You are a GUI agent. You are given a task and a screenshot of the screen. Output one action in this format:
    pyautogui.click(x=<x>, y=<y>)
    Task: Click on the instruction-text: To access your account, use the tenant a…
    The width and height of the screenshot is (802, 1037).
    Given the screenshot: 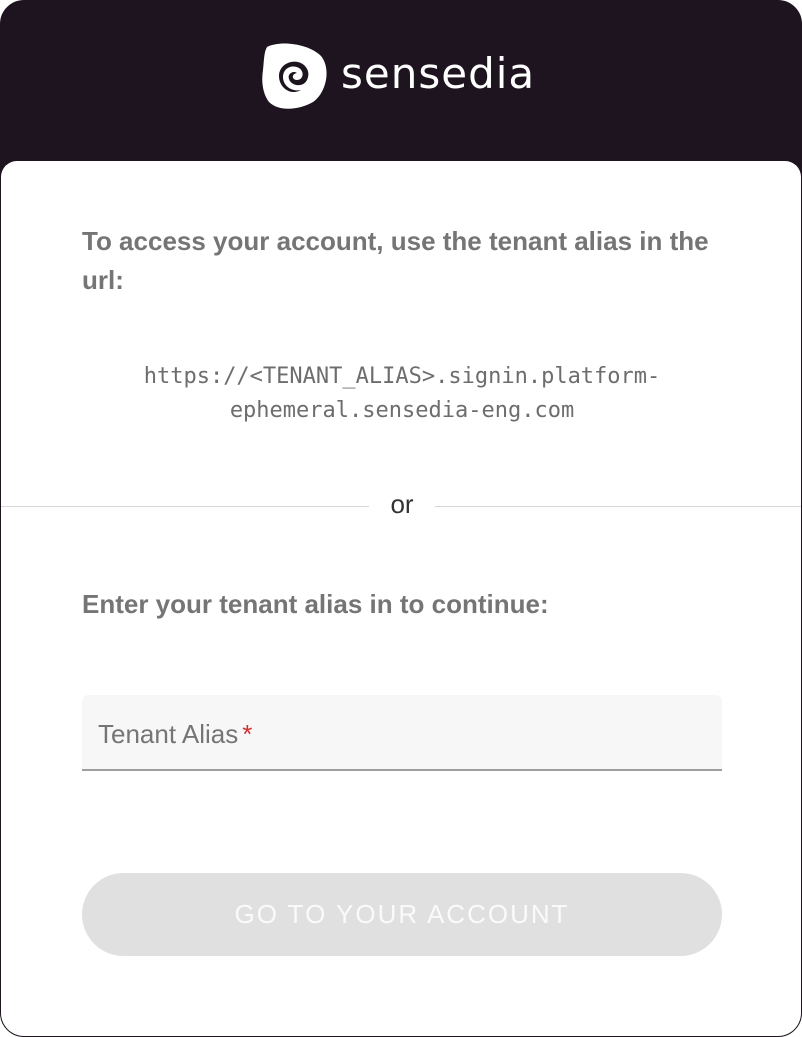 What is the action you would take?
    pyautogui.click(x=395, y=260)
    